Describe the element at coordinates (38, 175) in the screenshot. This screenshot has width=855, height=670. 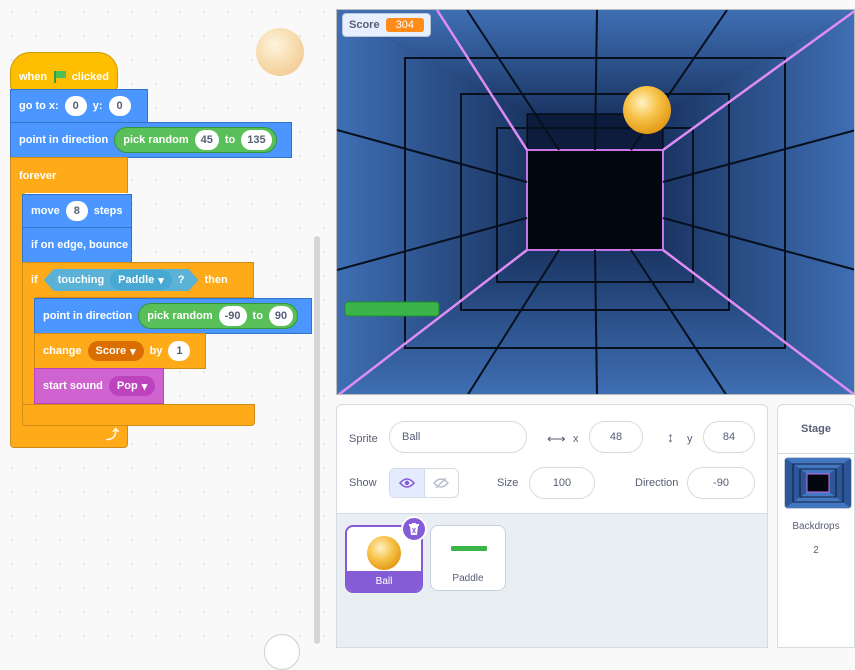
I see `block-text: forever` at that location.